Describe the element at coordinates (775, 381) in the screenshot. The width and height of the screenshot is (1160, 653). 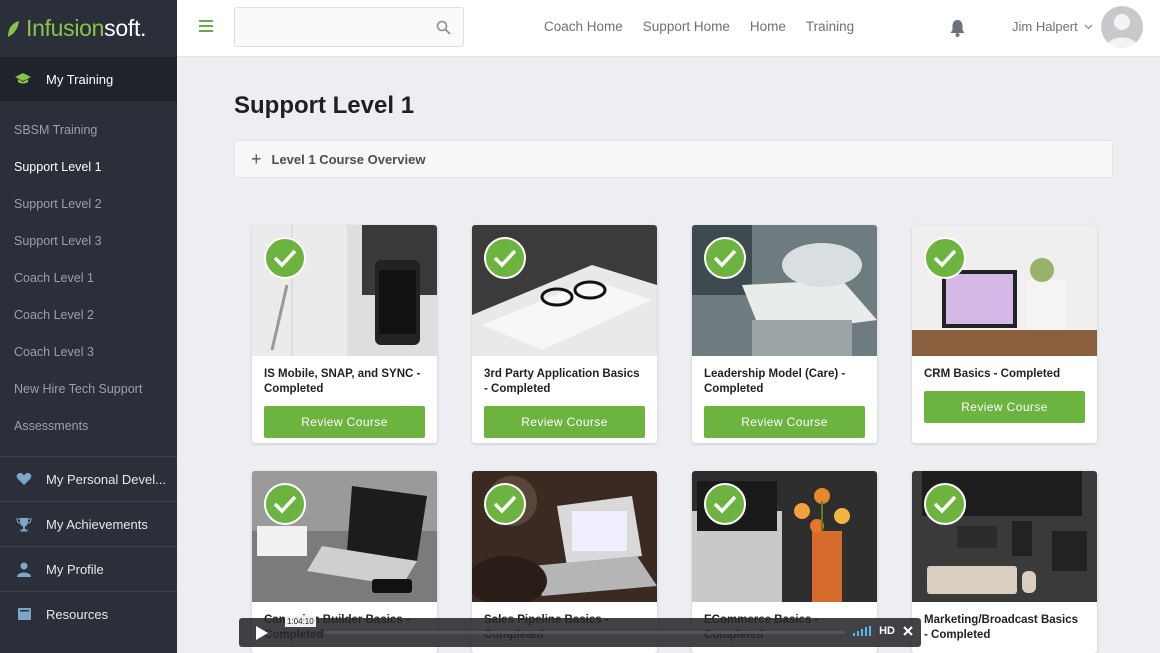
I see `course-title: Leadership Model (Care) - Completed` at that location.